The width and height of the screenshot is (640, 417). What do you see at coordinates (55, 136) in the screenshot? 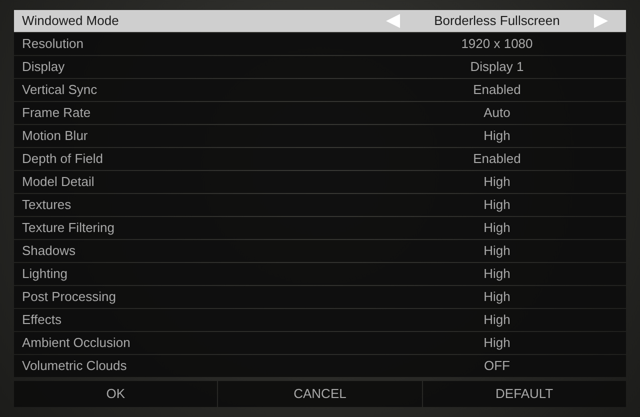
I see `setting-label: Motion Blur` at bounding box center [55, 136].